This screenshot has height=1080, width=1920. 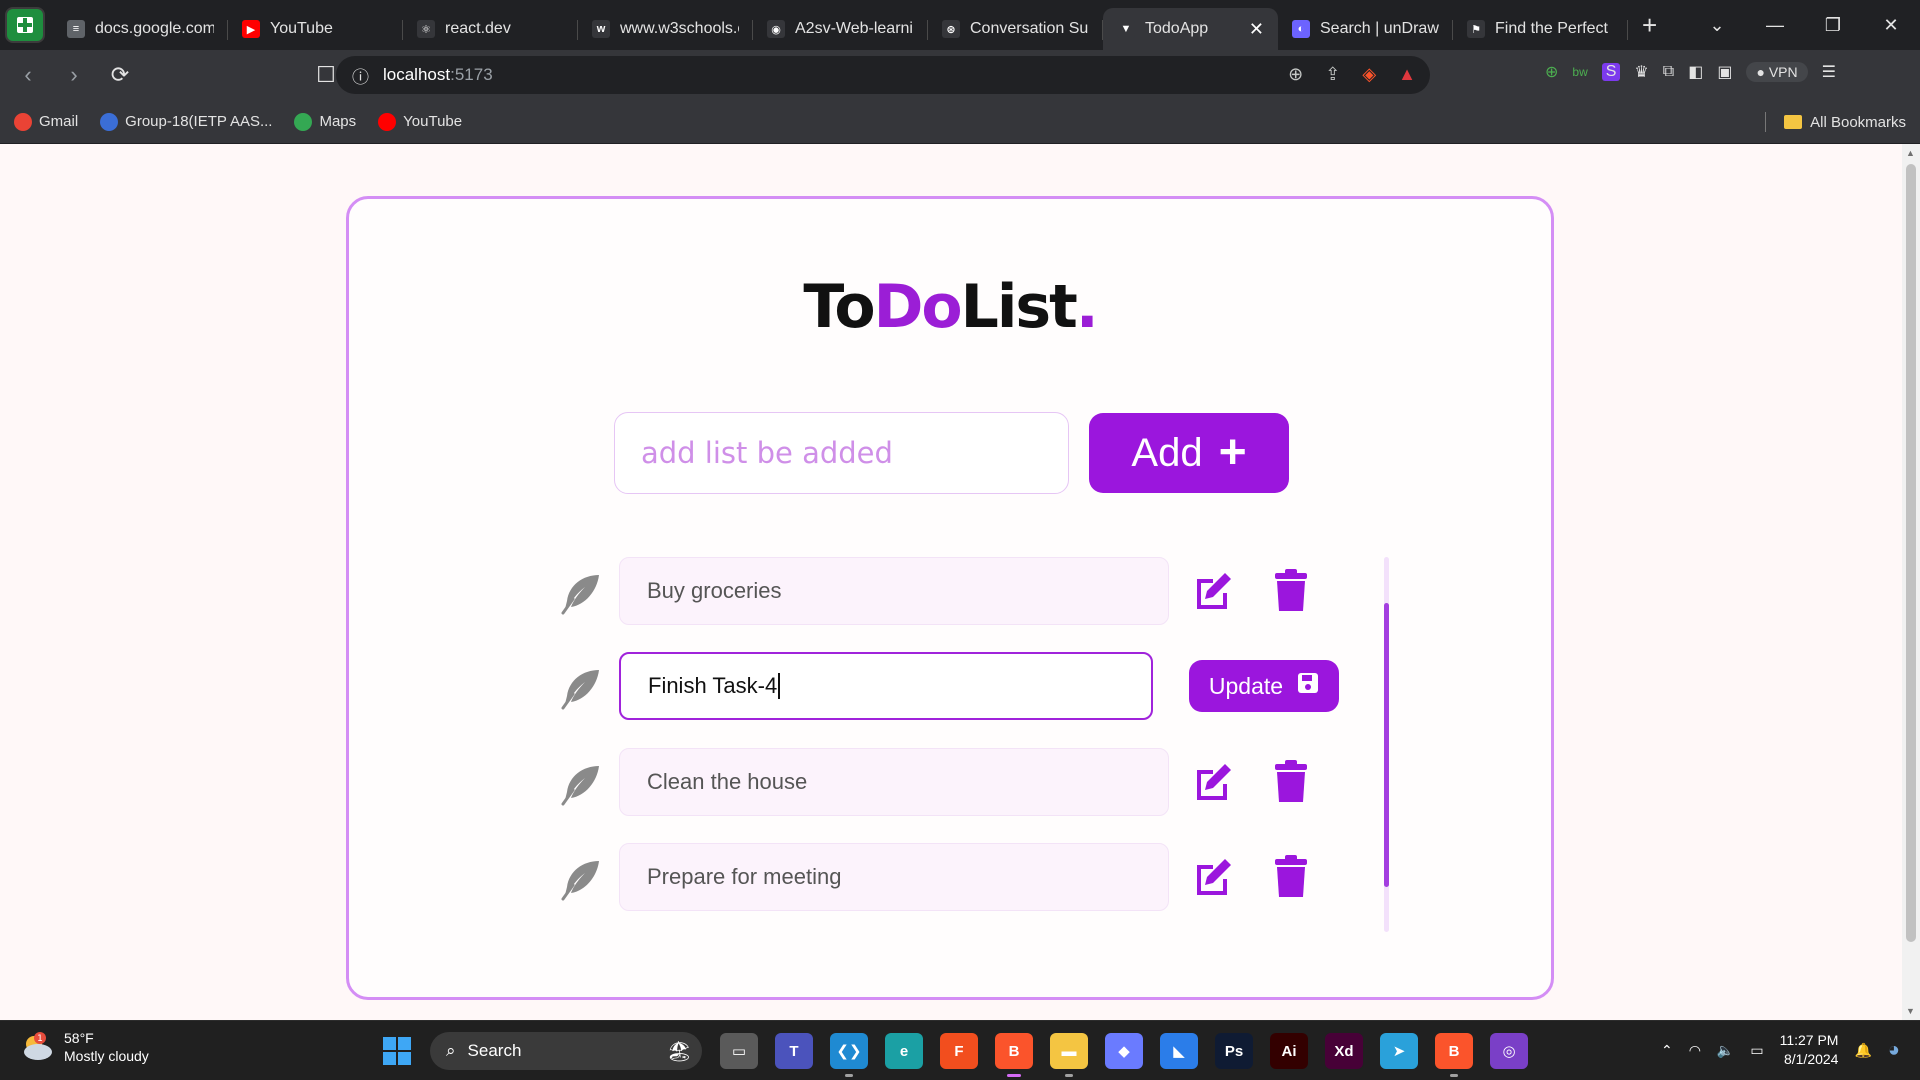 I want to click on sheets-app-icon, so click(x=25, y=25).